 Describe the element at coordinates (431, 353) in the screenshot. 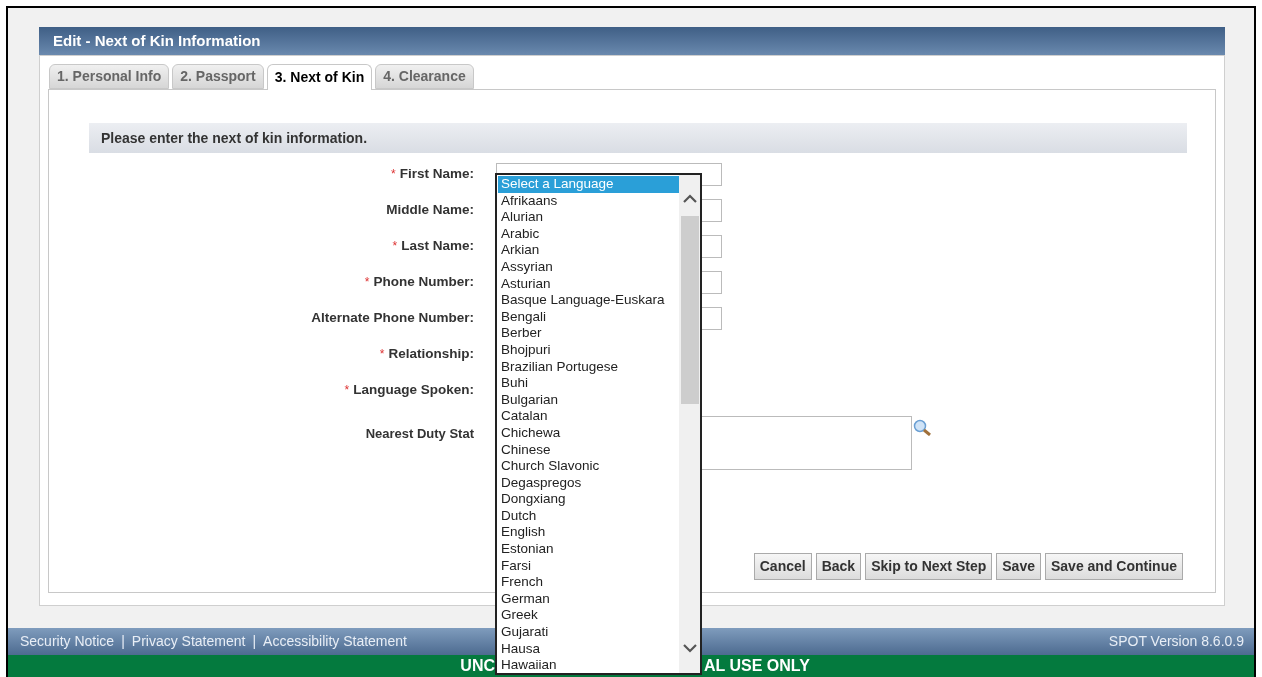

I see `field-label: Relationship:` at that location.